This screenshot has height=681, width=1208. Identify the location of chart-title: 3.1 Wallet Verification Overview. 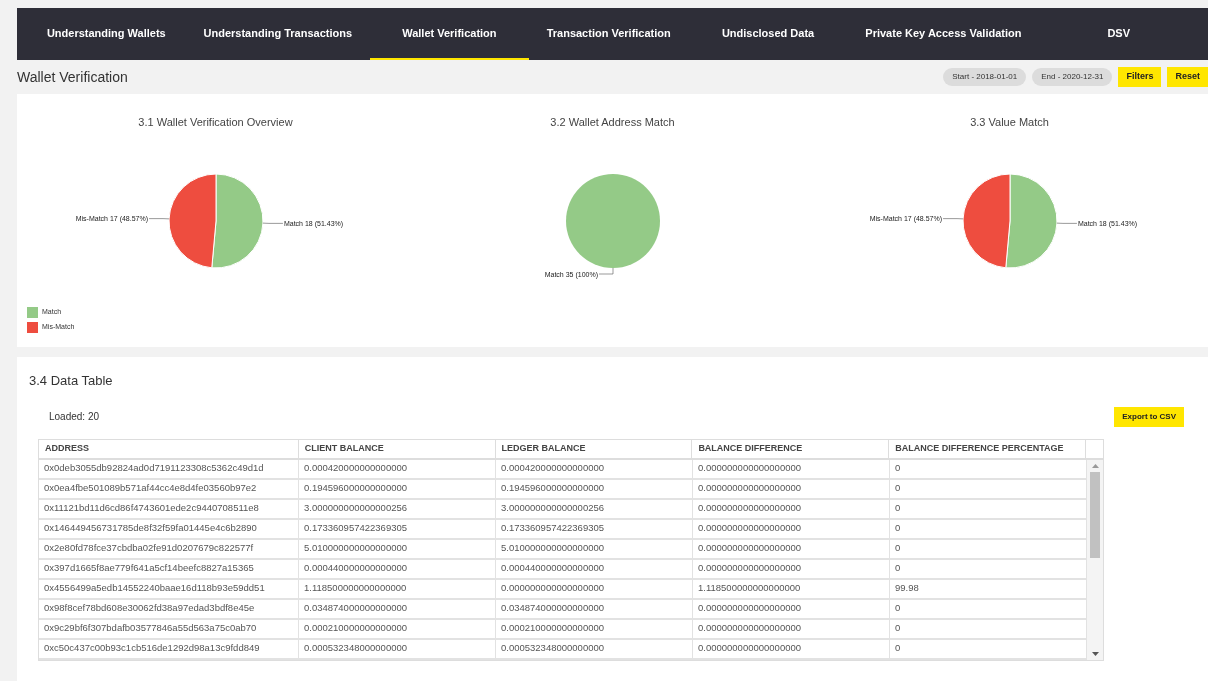
(215, 122).